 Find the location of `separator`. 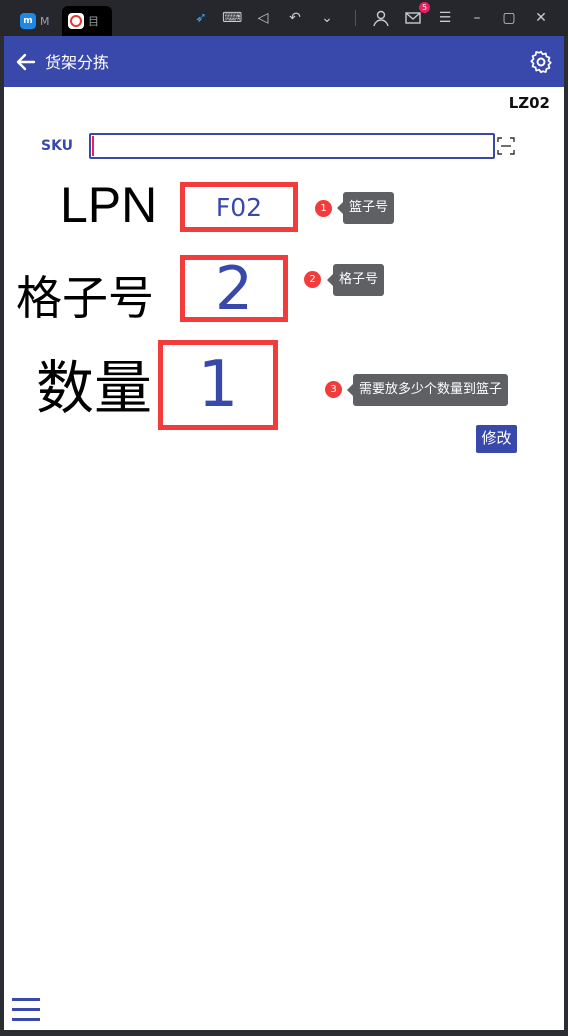

separator is located at coordinates (355, 18).